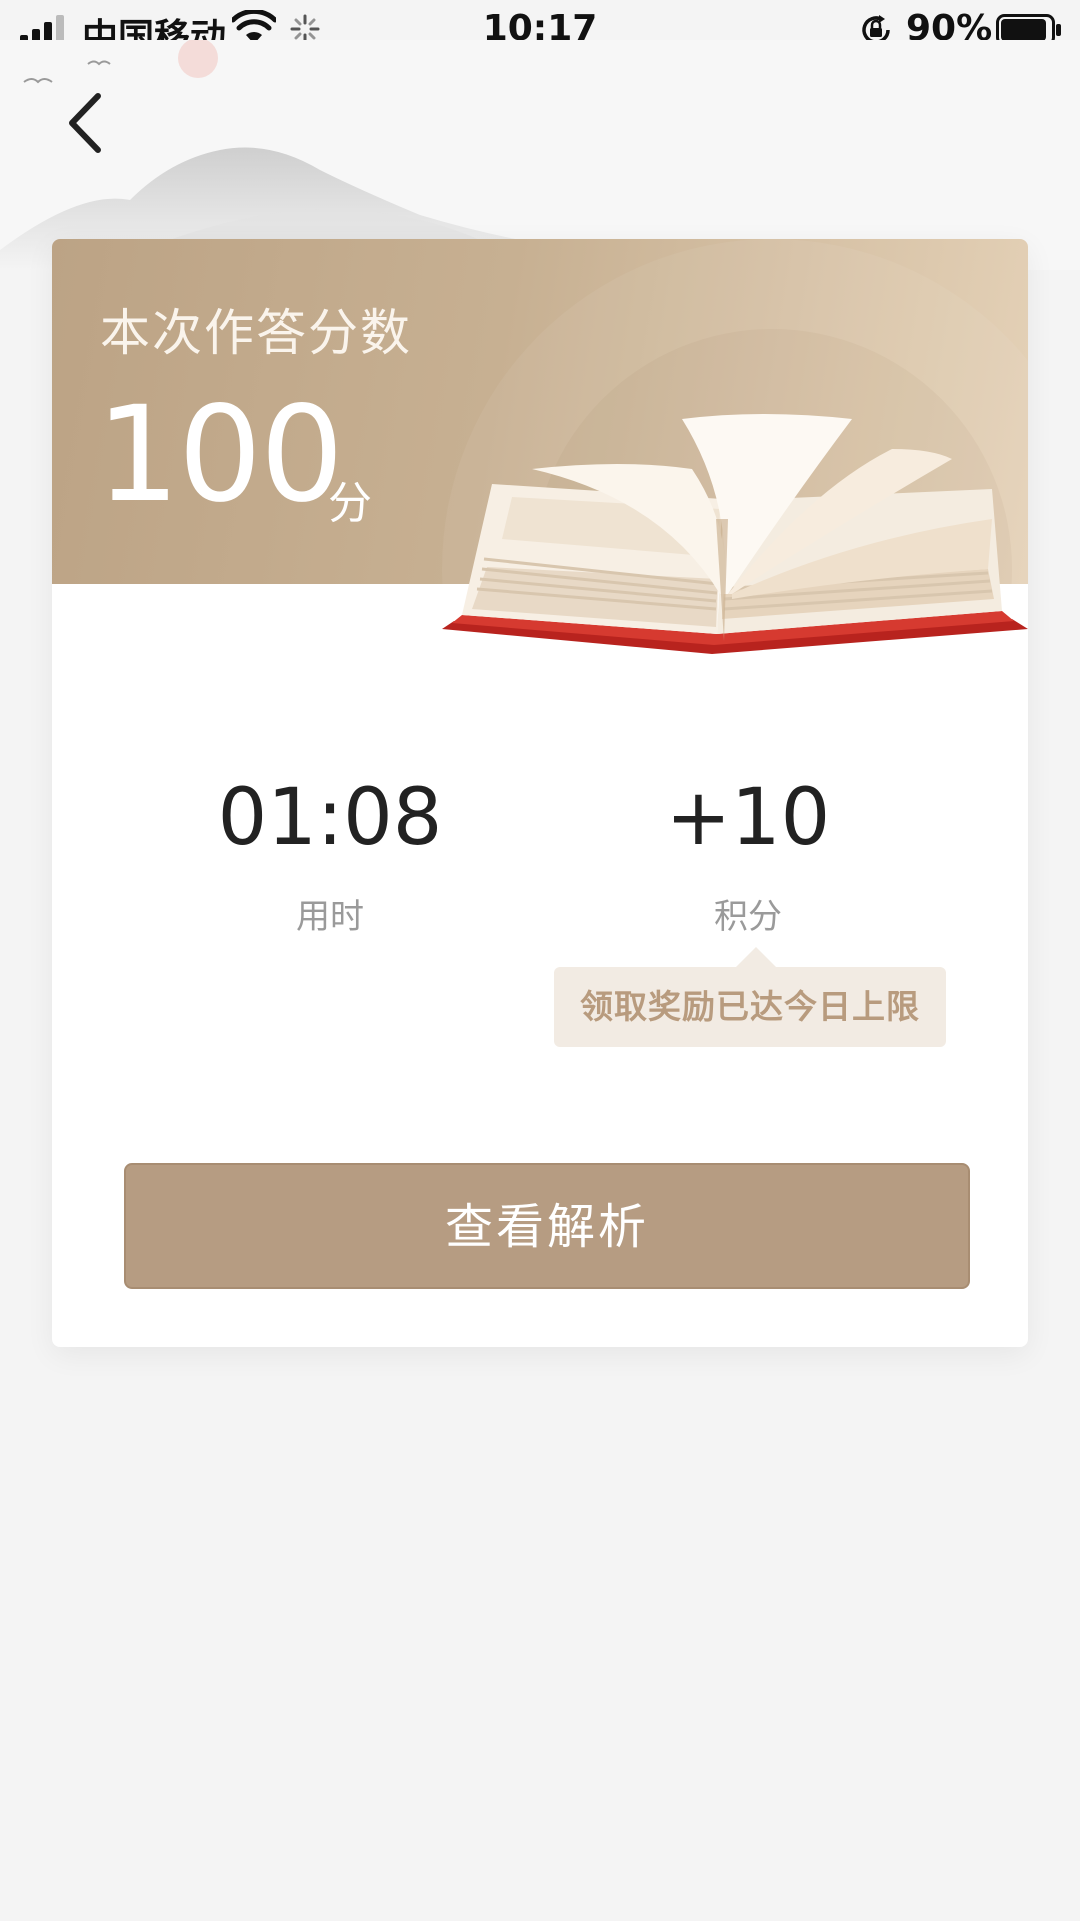  Describe the element at coordinates (756, 957) in the screenshot. I see `tooltip-arrow` at that location.